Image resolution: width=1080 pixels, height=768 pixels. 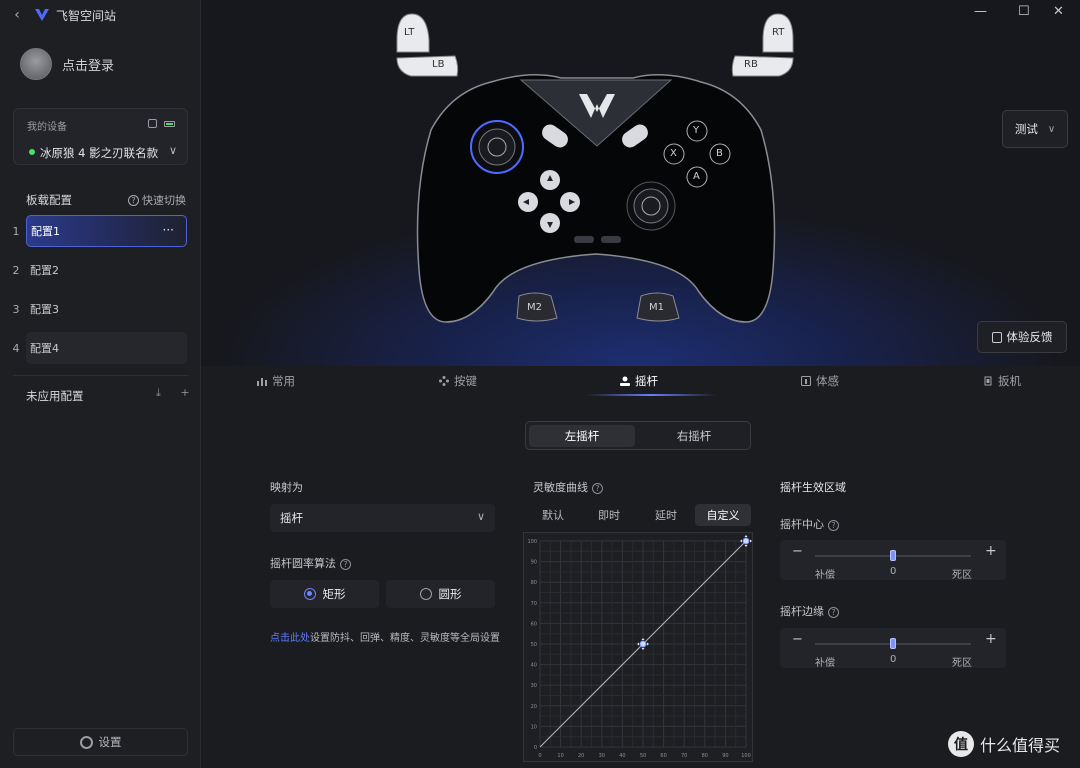 I want to click on curve-preset-default: 默认, so click(x=553, y=515).